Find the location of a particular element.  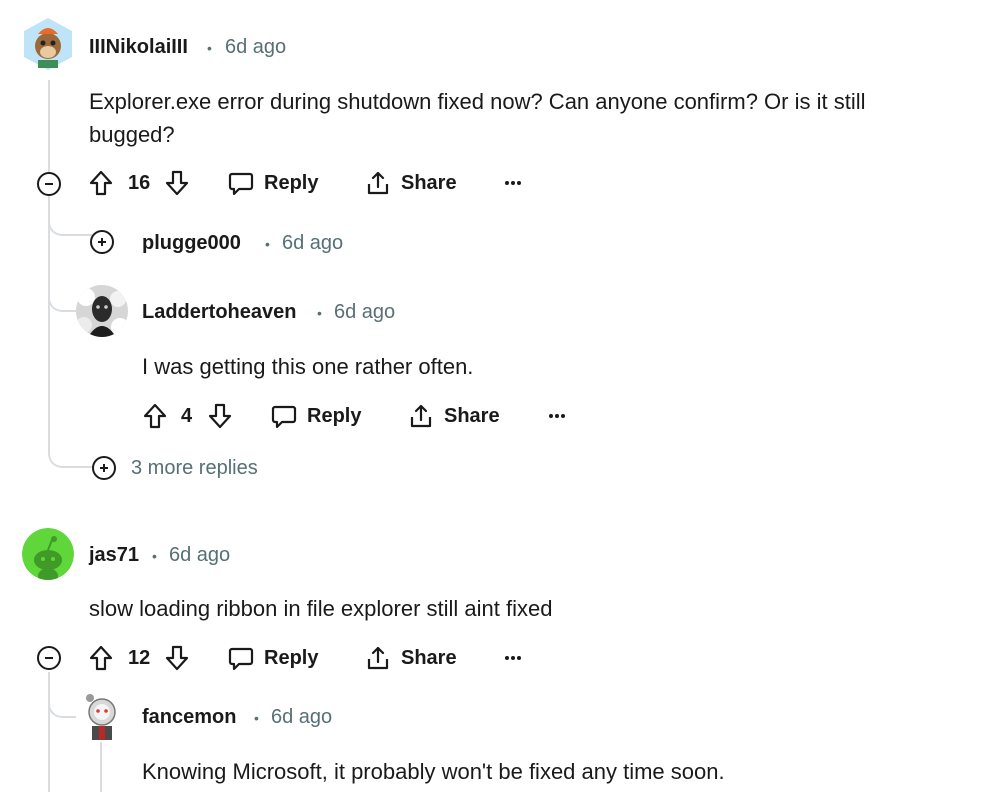

username: plugge000 is located at coordinates (191, 243).